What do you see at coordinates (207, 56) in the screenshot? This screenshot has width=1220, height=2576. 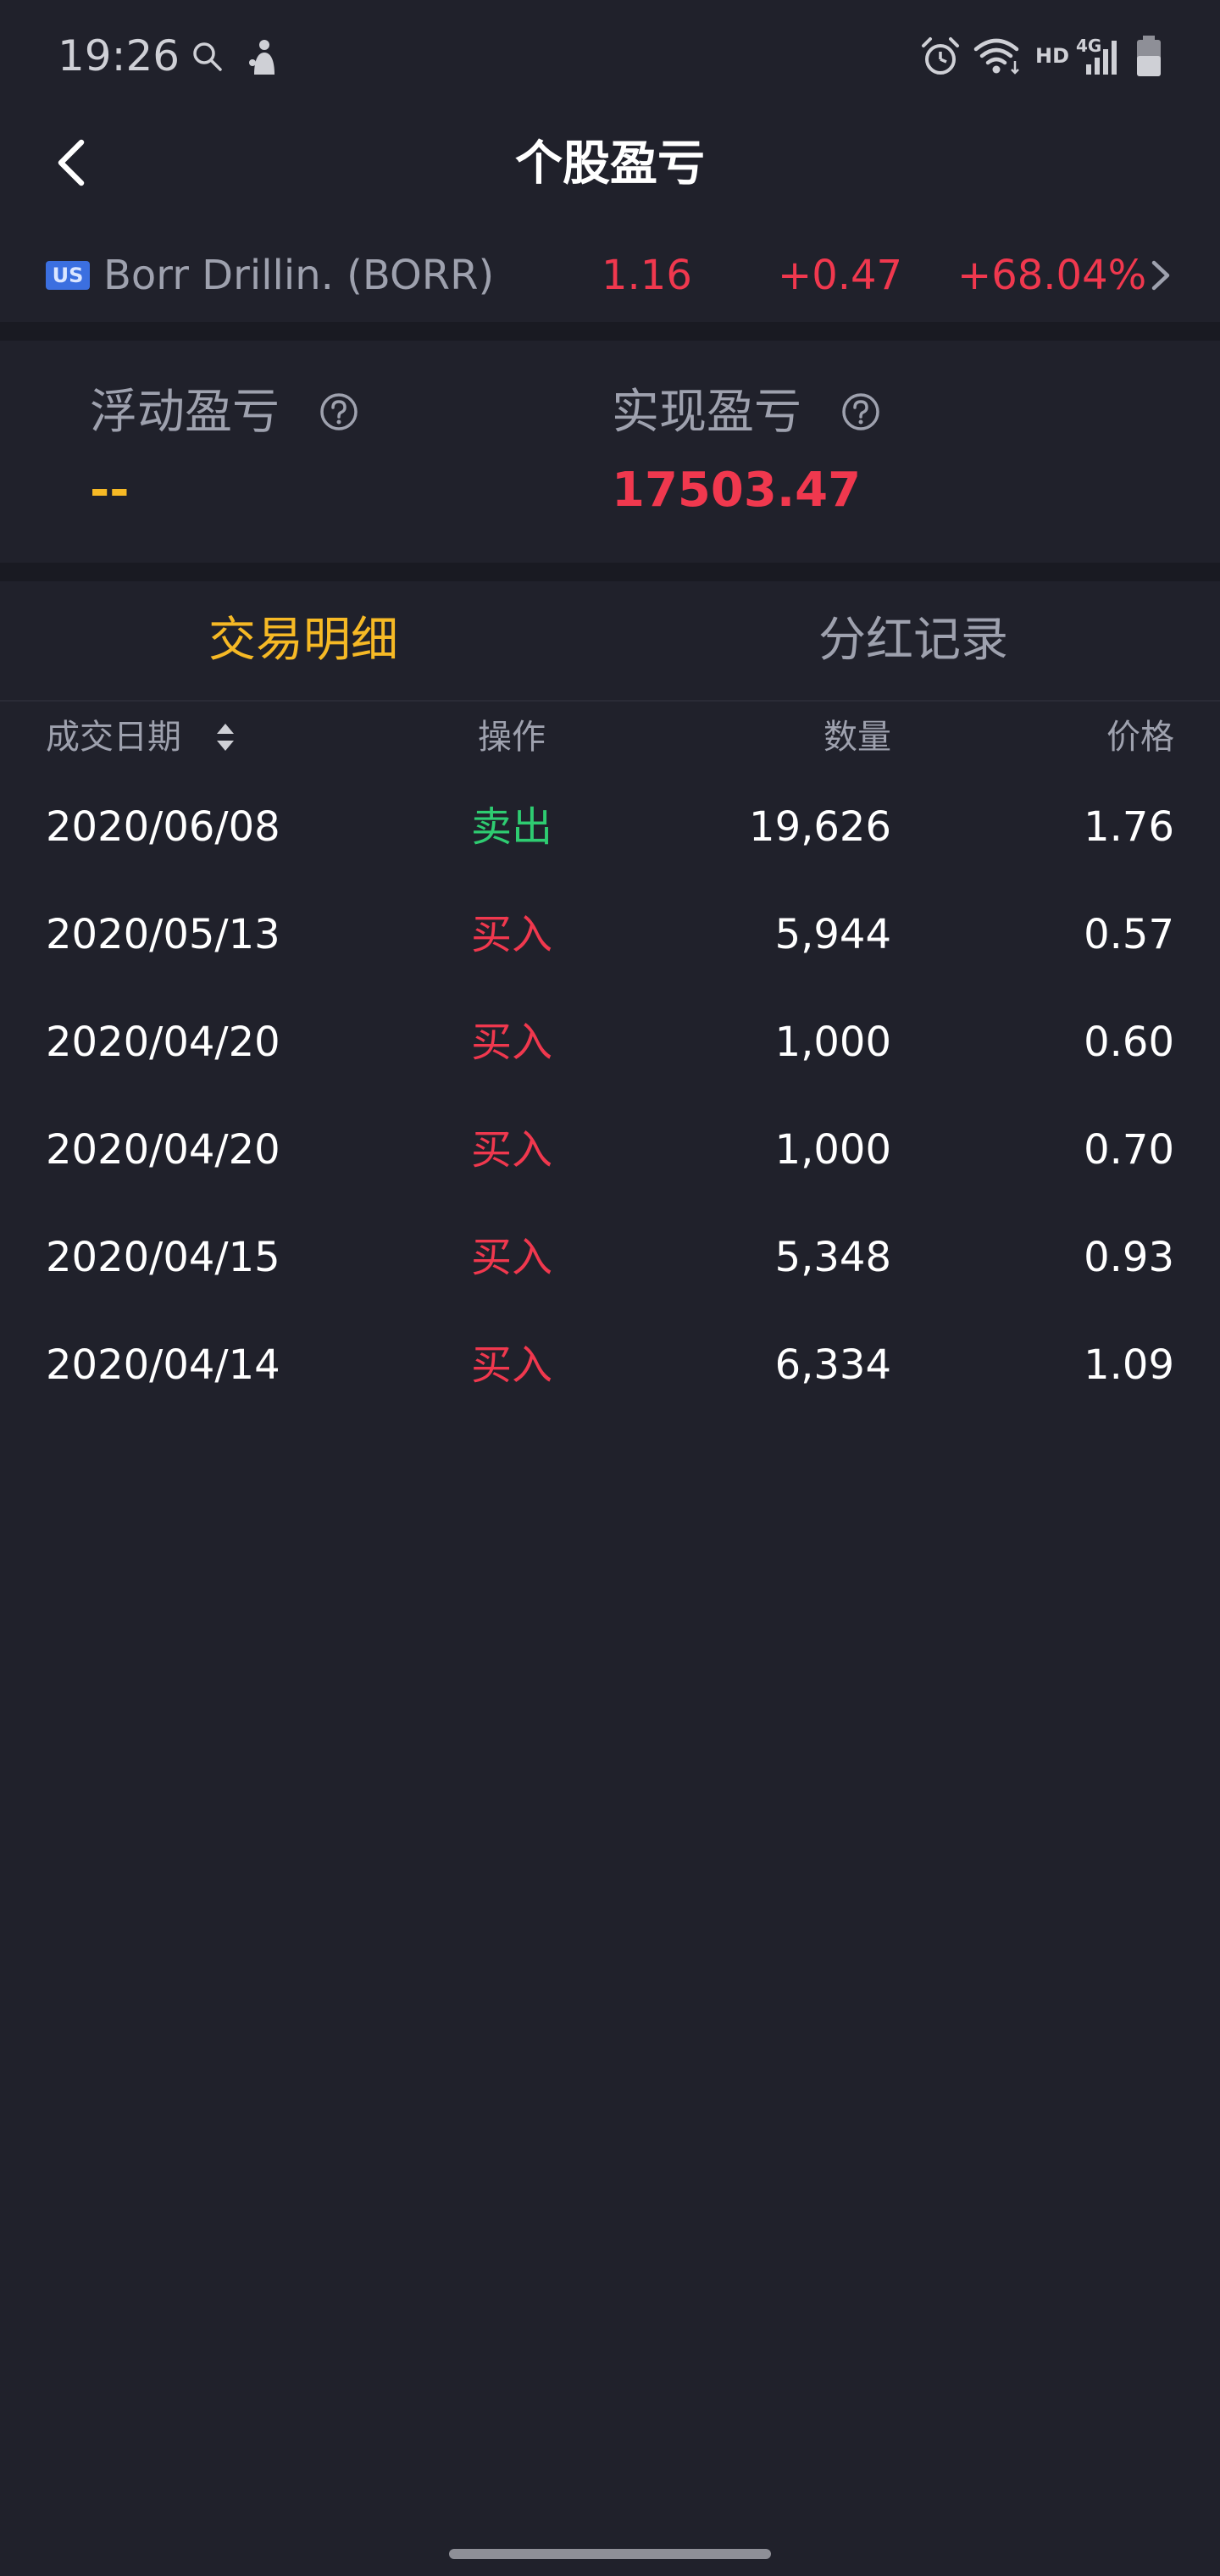 I see `search-icon` at bounding box center [207, 56].